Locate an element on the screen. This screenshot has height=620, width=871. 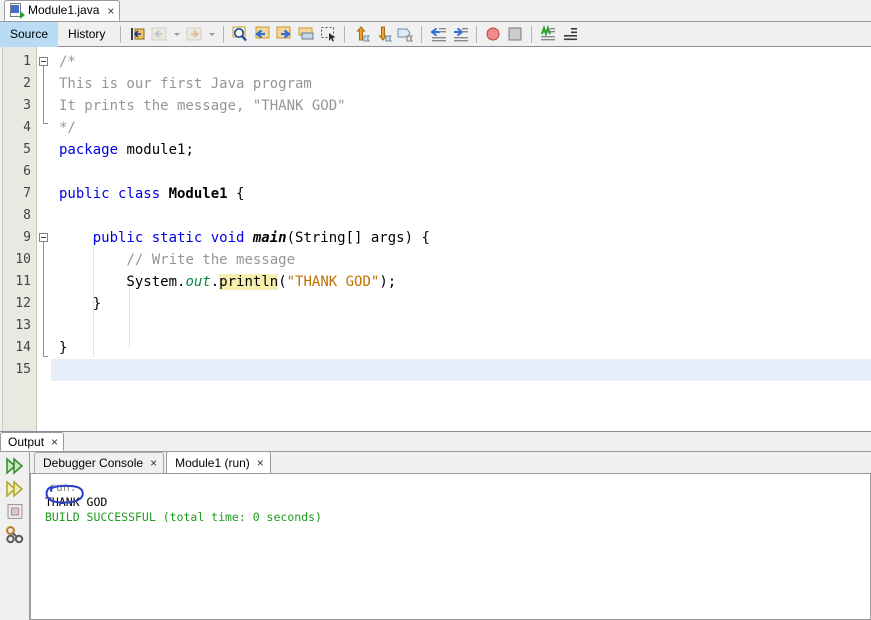
output-window-tab: Output × is located at coordinates (32, 441).